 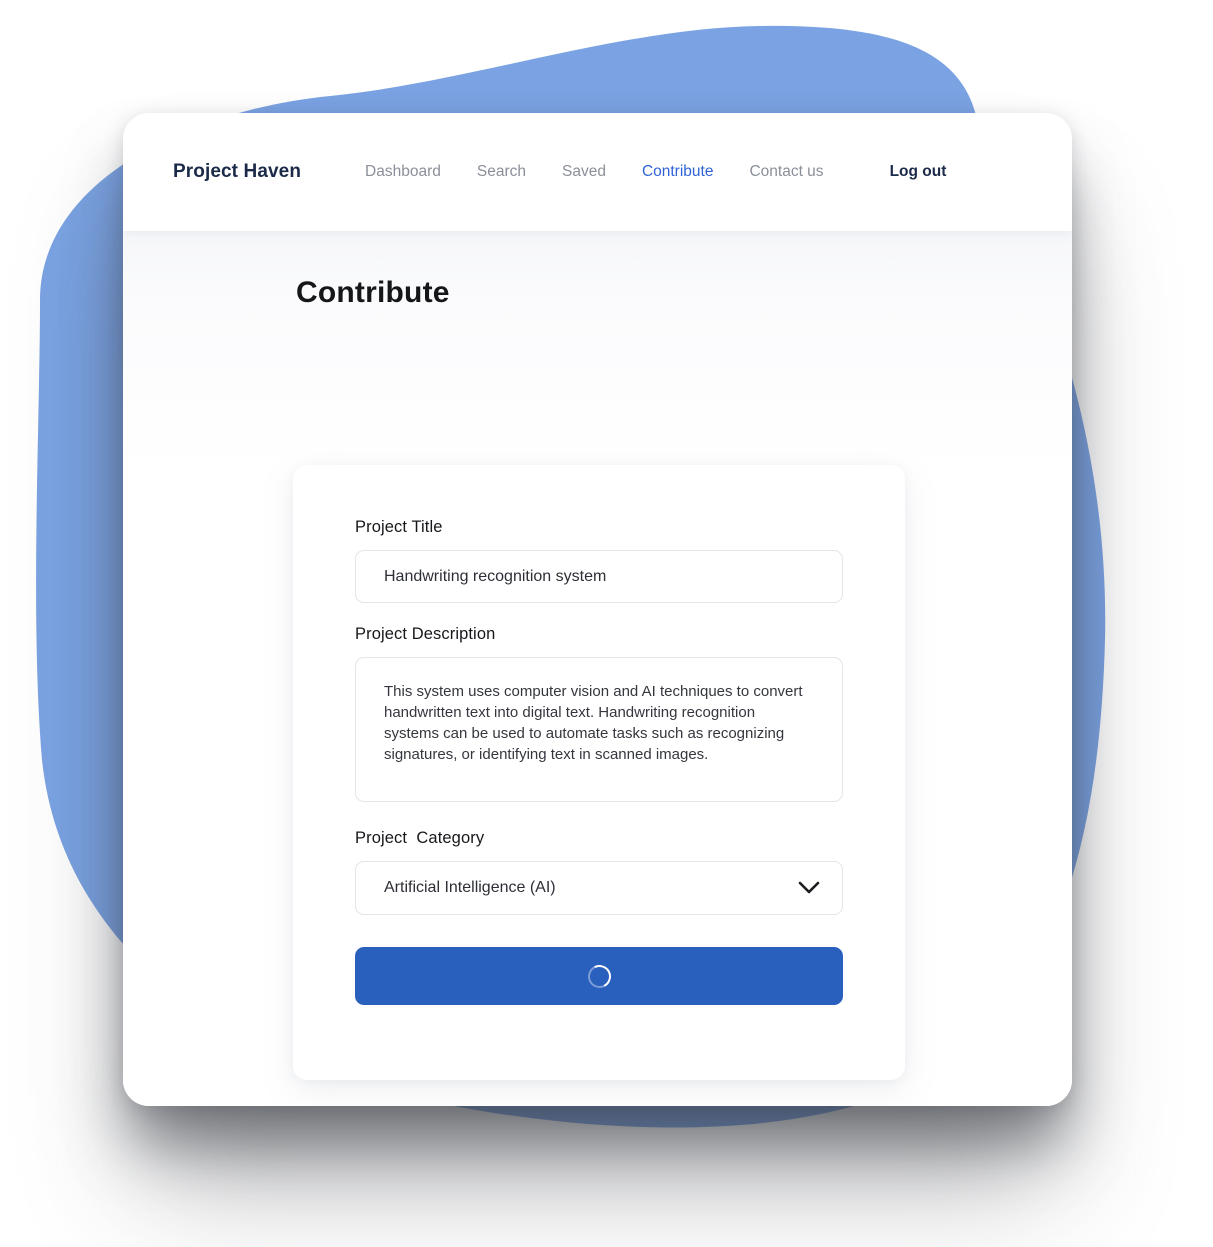 I want to click on nav-link-search: Search, so click(x=501, y=172).